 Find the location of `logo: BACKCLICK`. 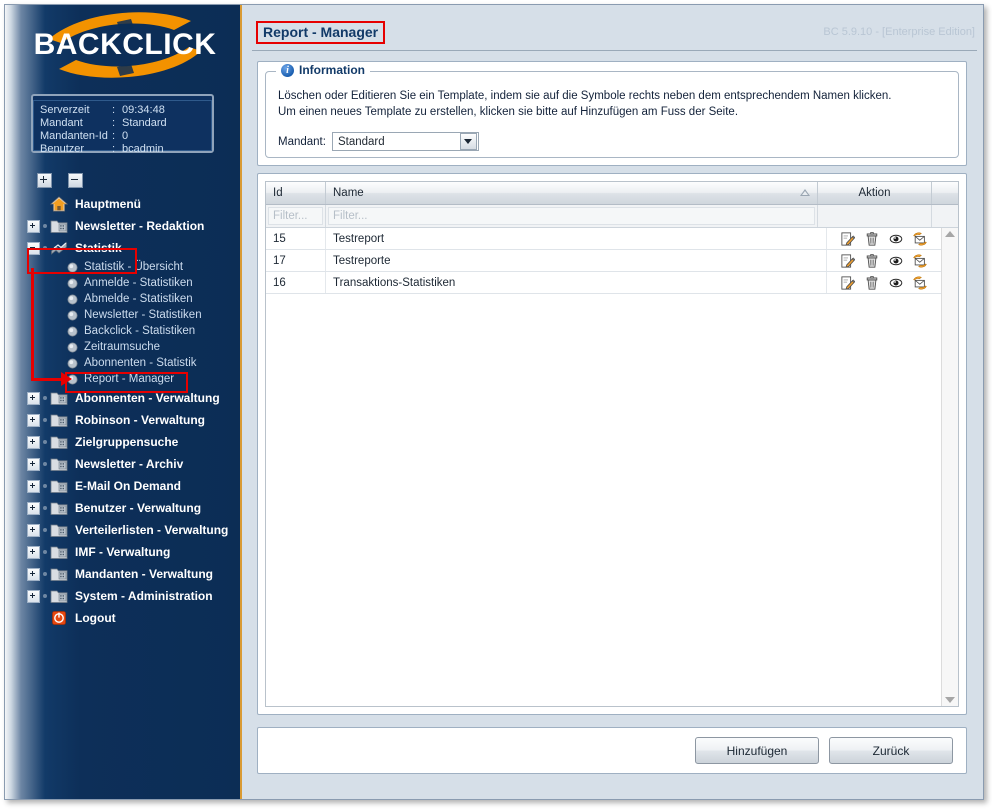

logo: BACKCLICK is located at coordinates (136, 44).